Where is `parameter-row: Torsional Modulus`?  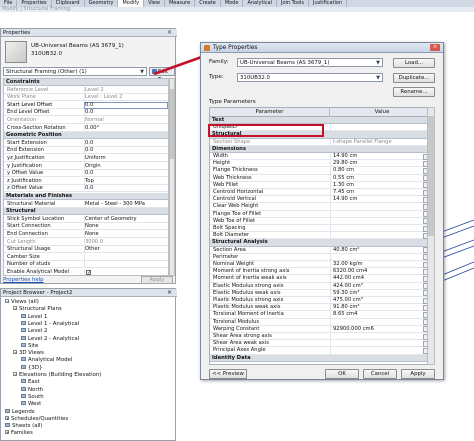
parameter-row: Torsional Modulus is located at coordinates (322, 322).